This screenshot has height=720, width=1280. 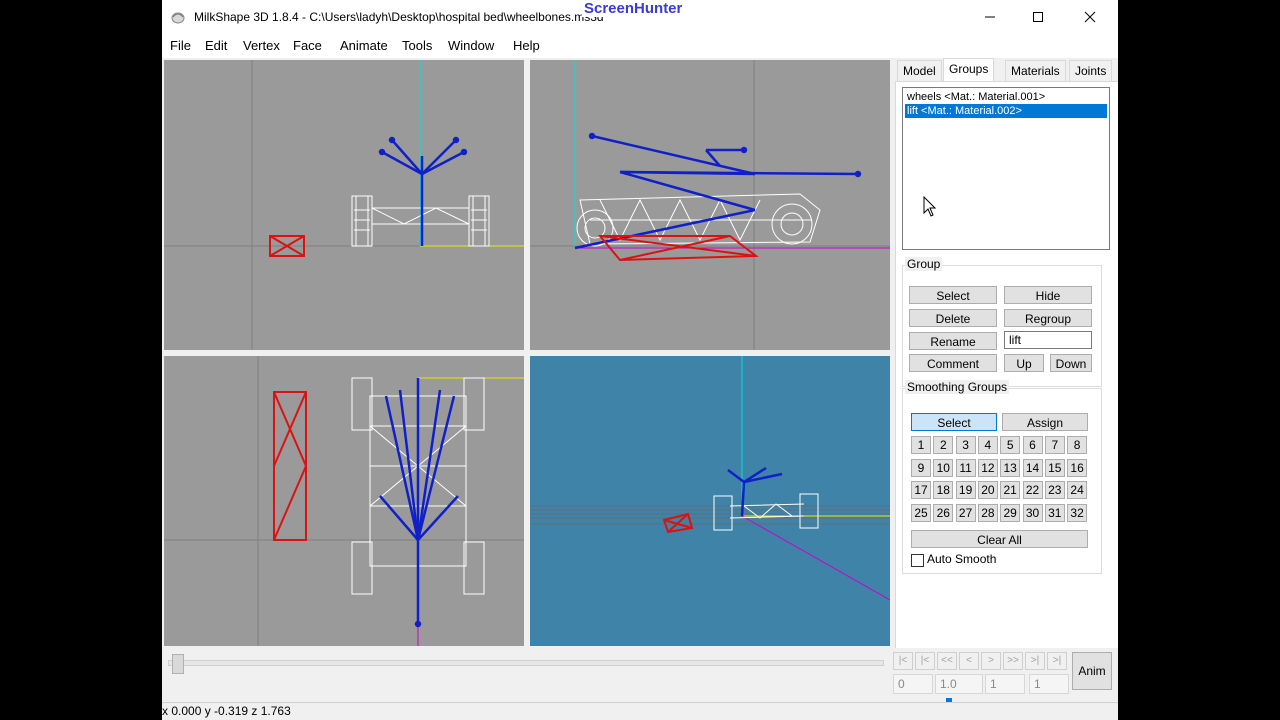 What do you see at coordinates (962, 559) in the screenshot?
I see `auto-smooth-label: Auto Smooth` at bounding box center [962, 559].